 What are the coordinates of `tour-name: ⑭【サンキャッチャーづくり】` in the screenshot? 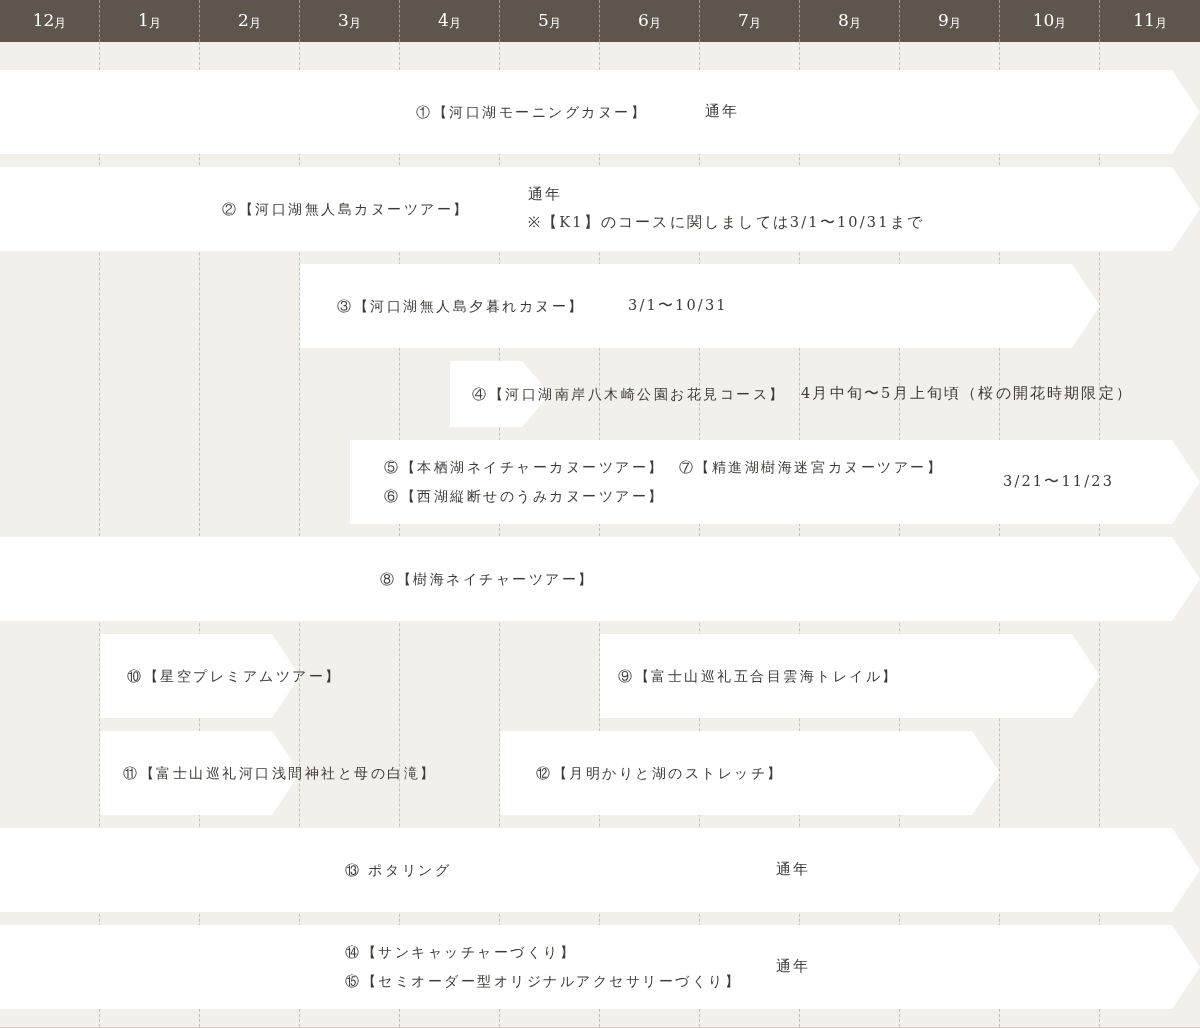 It's located at (461, 952).